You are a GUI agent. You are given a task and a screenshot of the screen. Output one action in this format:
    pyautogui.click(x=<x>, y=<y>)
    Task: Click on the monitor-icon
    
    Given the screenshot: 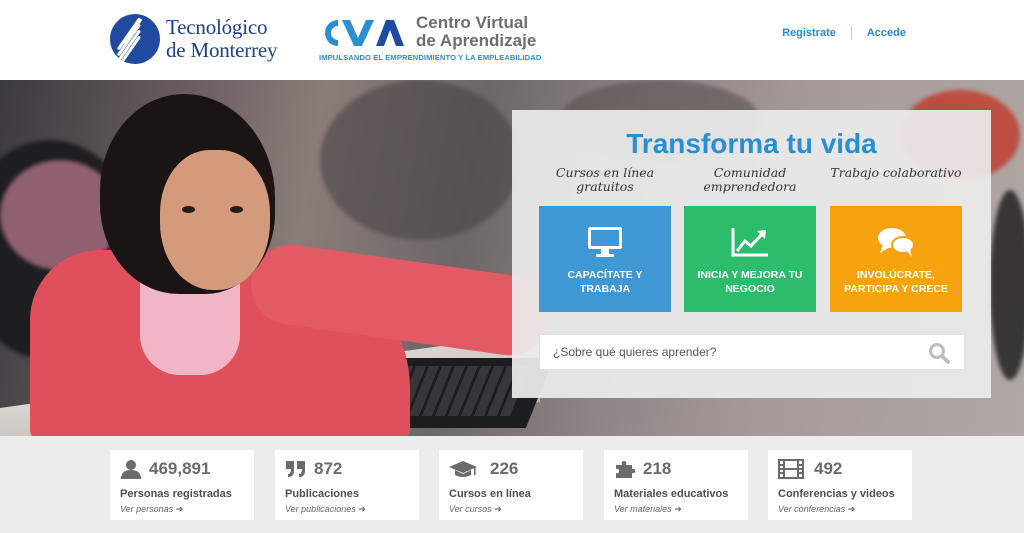 What is the action you would take?
    pyautogui.click(x=605, y=242)
    